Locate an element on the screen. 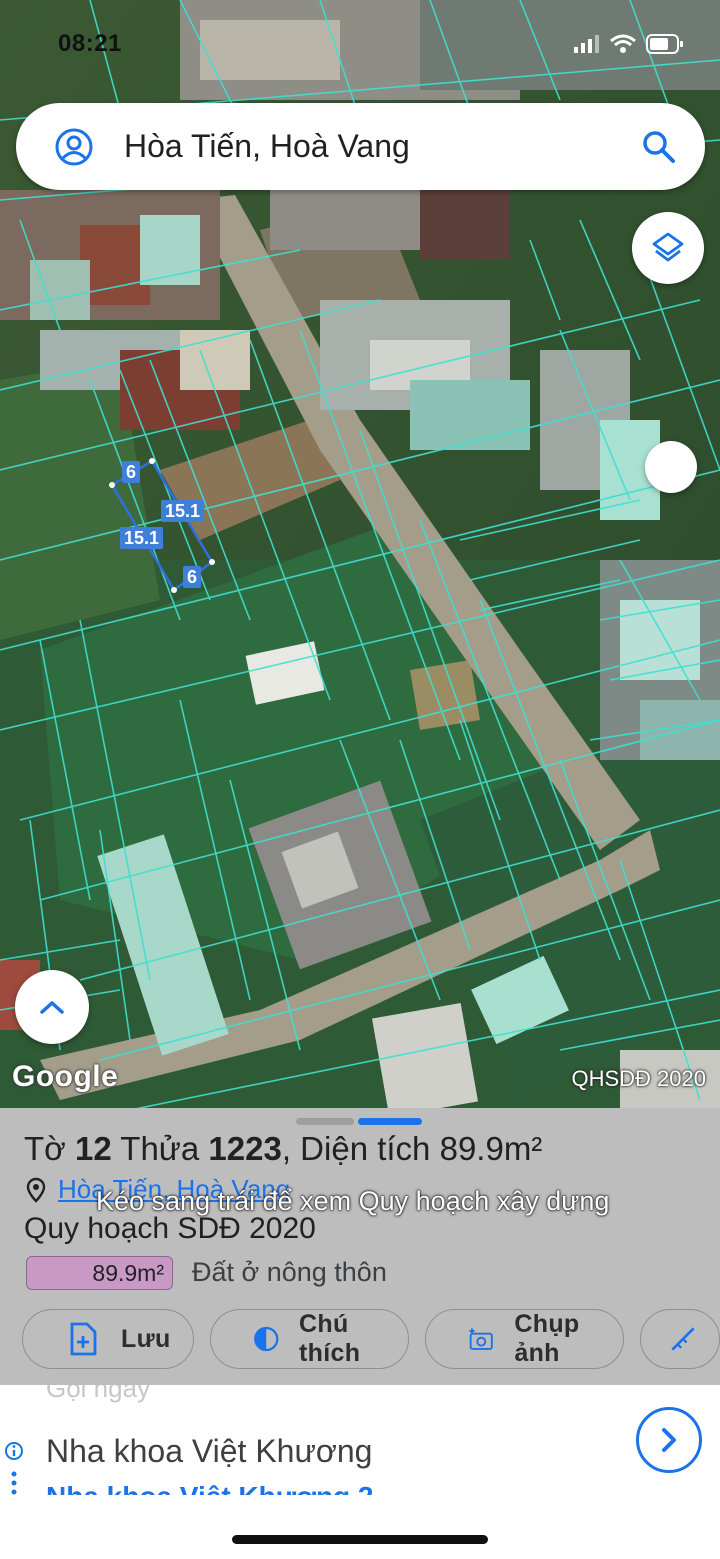 The width and height of the screenshot is (720, 1559). layers-button is located at coordinates (668, 248).